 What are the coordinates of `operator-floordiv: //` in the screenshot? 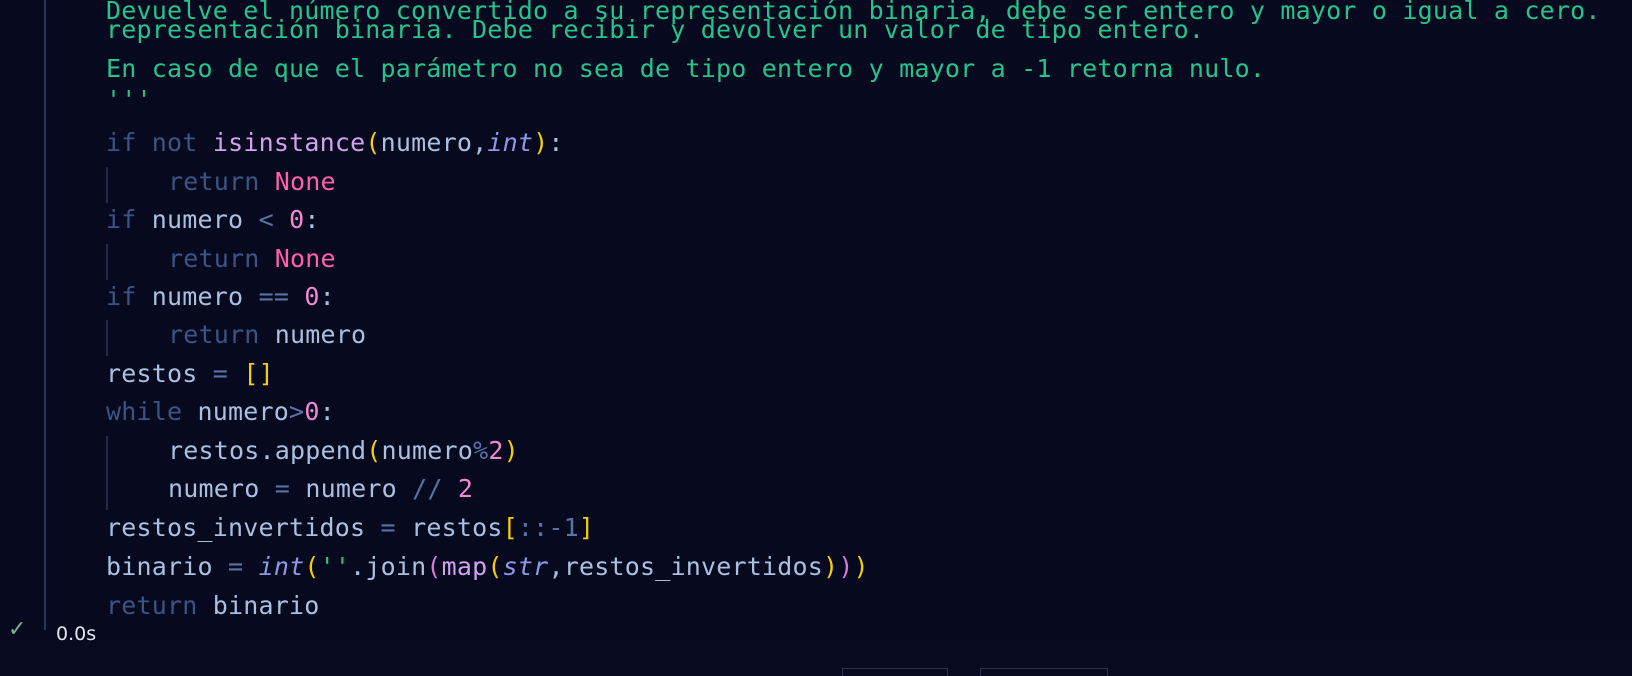 It's located at (427, 488).